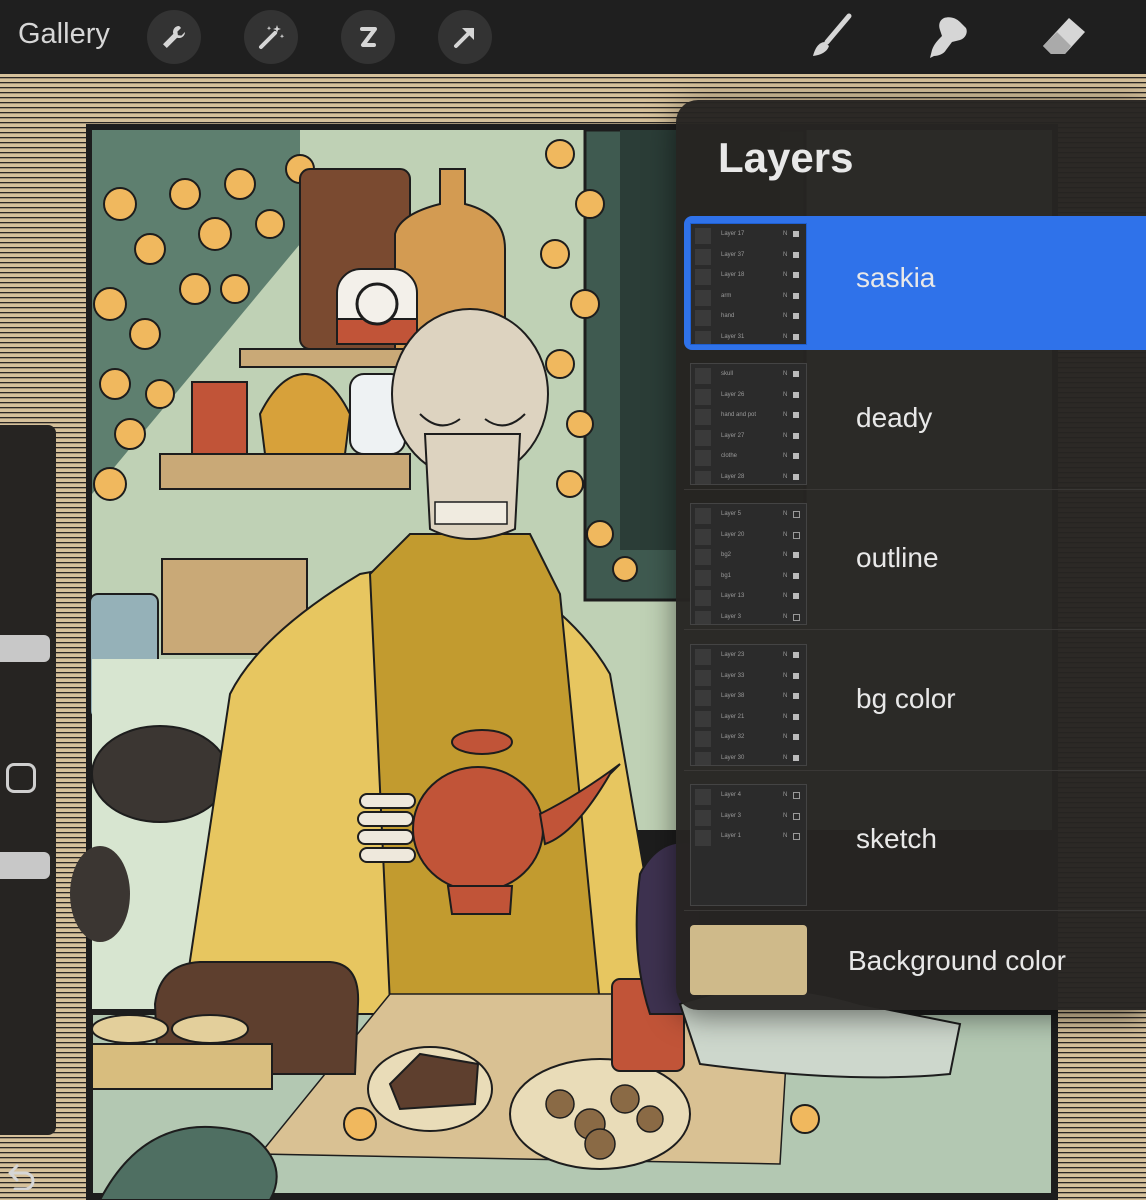 The width and height of the screenshot is (1146, 1200). I want to click on sublayer-name: clothe, so click(729, 456).